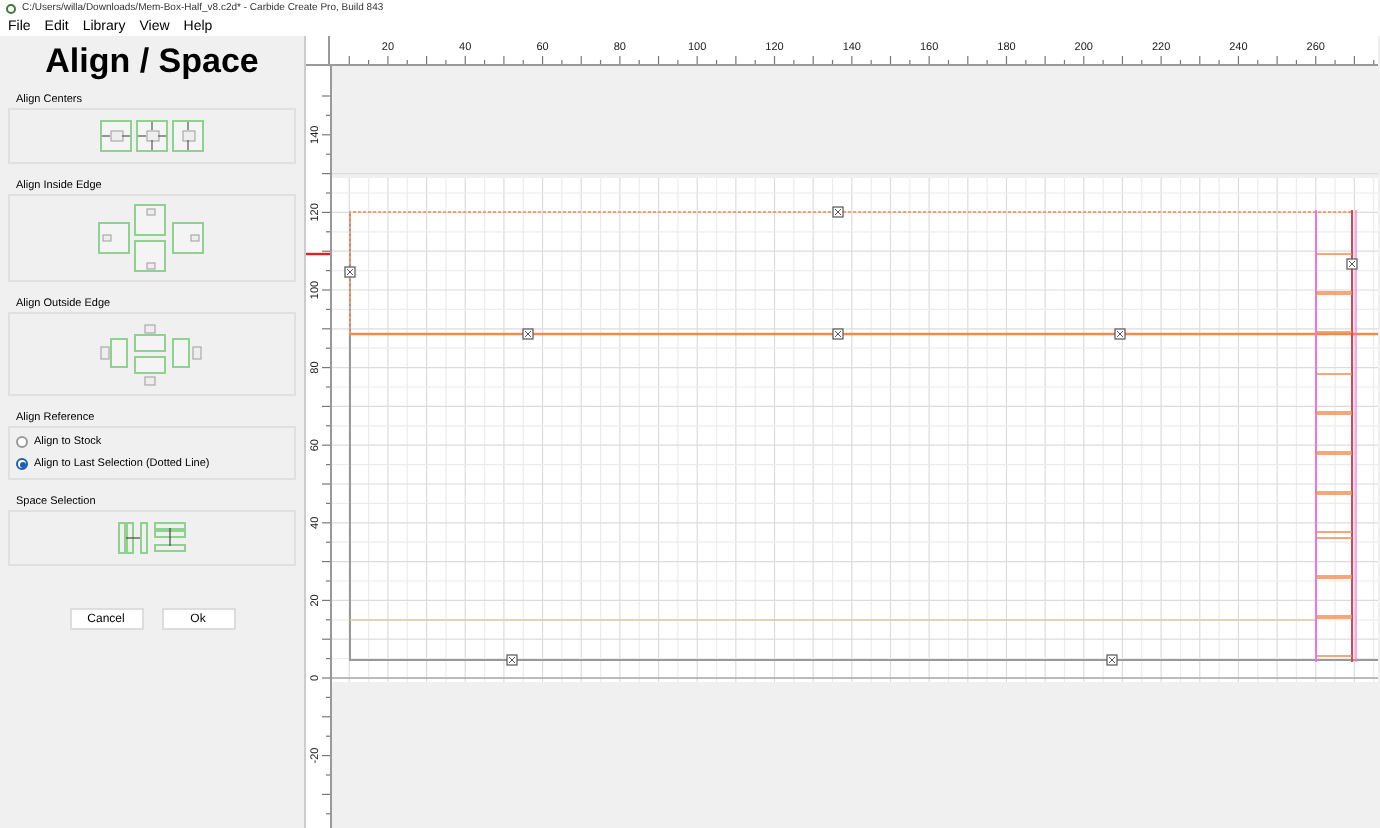 The width and height of the screenshot is (1380, 828). Describe the element at coordinates (152, 62) in the screenshot. I see `panel-title: Align / Space` at that location.